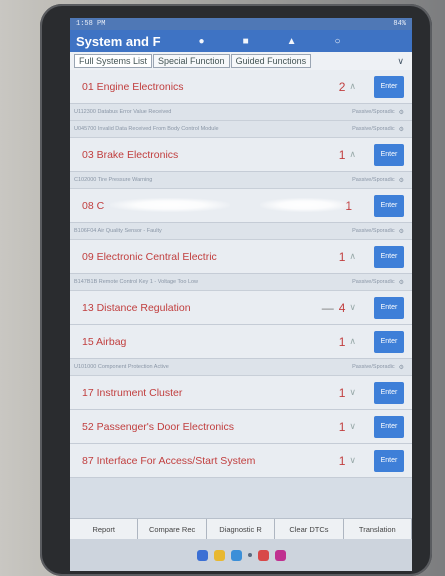 The image size is (445, 576). I want to click on system-row: 03 Brake Electronics 1 ∧ Enter, so click(241, 155).